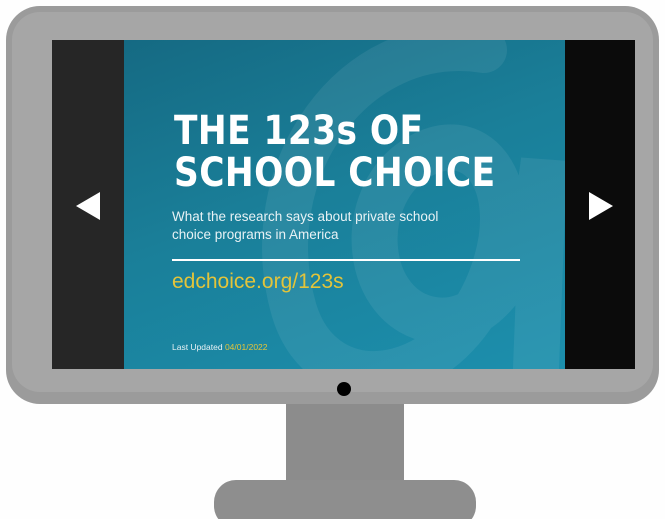 The width and height of the screenshot is (665, 519). Describe the element at coordinates (197, 347) in the screenshot. I see `last-updated-label: Last Updated` at that location.